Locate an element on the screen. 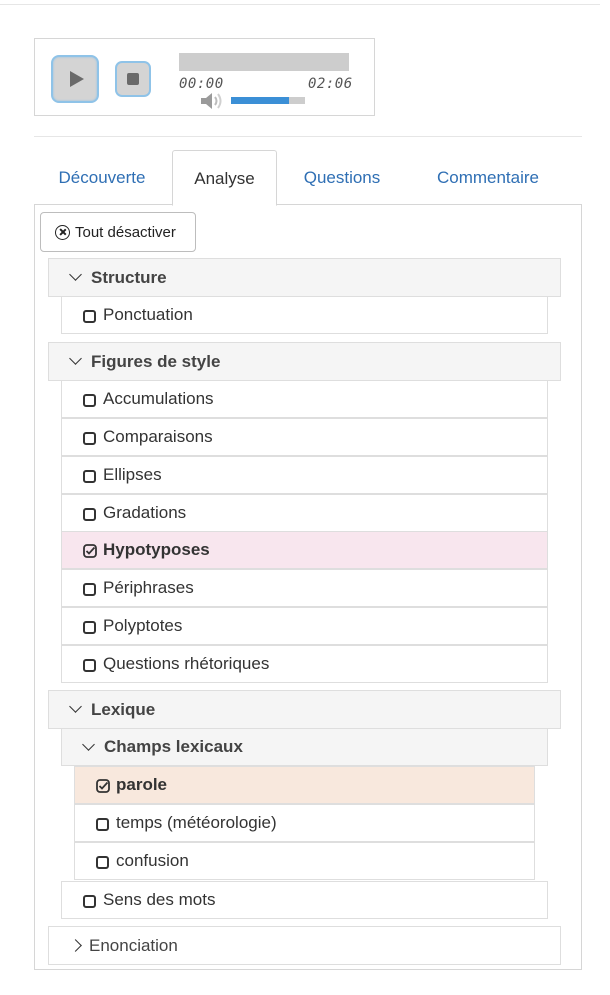 The height and width of the screenshot is (995, 610). option-accumulations: Accumulations is located at coordinates (304, 399).